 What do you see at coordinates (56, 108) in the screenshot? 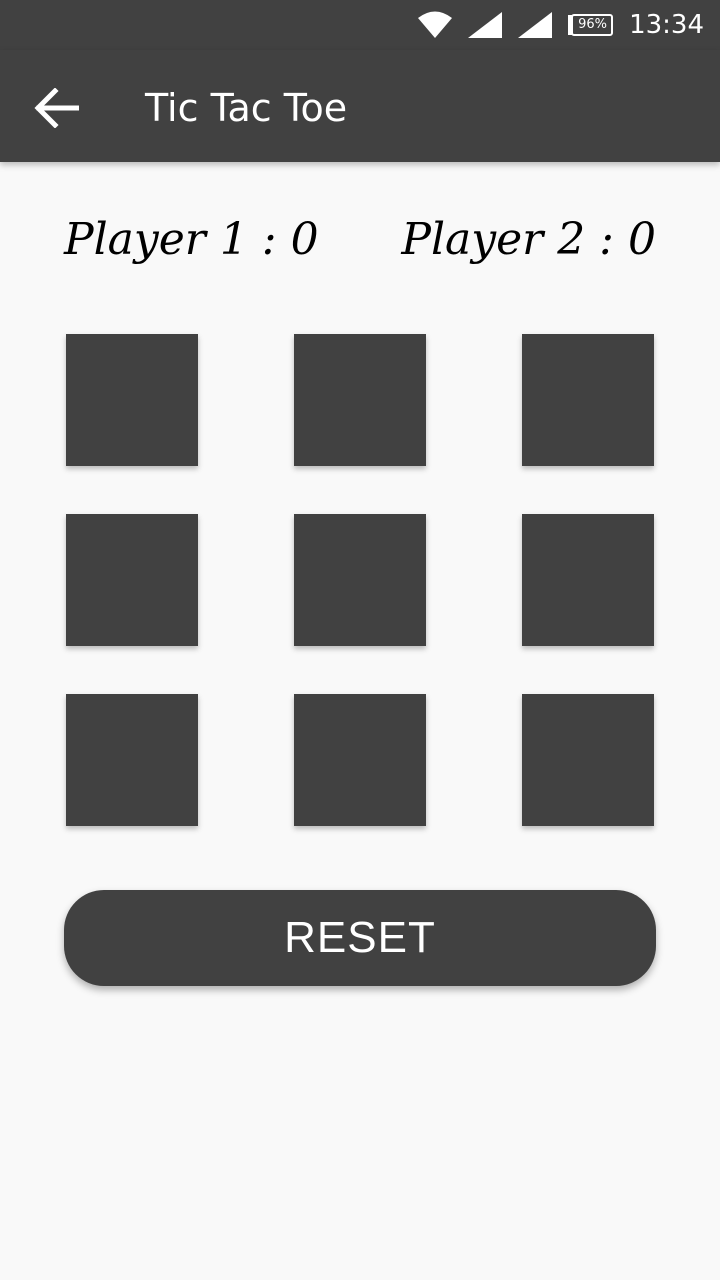
I see `arrow-back-icon` at bounding box center [56, 108].